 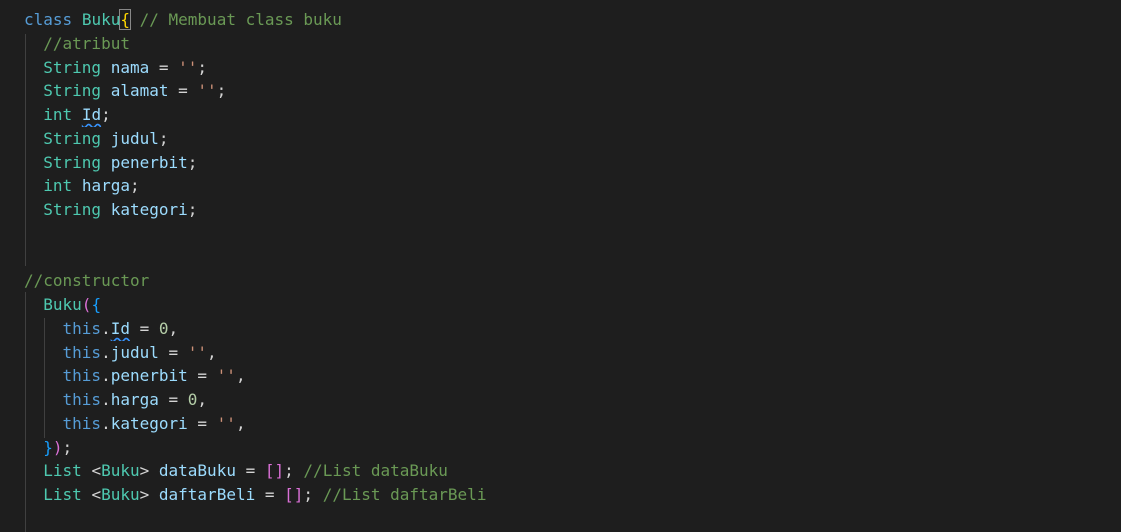 I want to click on variable-name: harga, so click(x=105, y=185).